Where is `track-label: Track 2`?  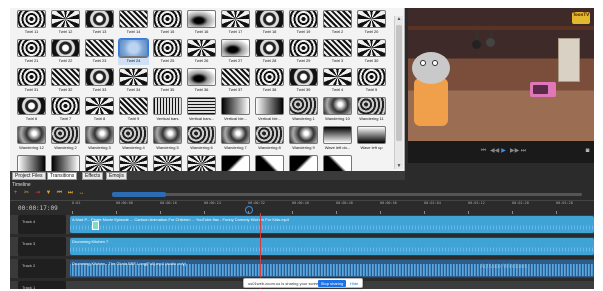
track-label: Track 2 is located at coordinates (42, 268).